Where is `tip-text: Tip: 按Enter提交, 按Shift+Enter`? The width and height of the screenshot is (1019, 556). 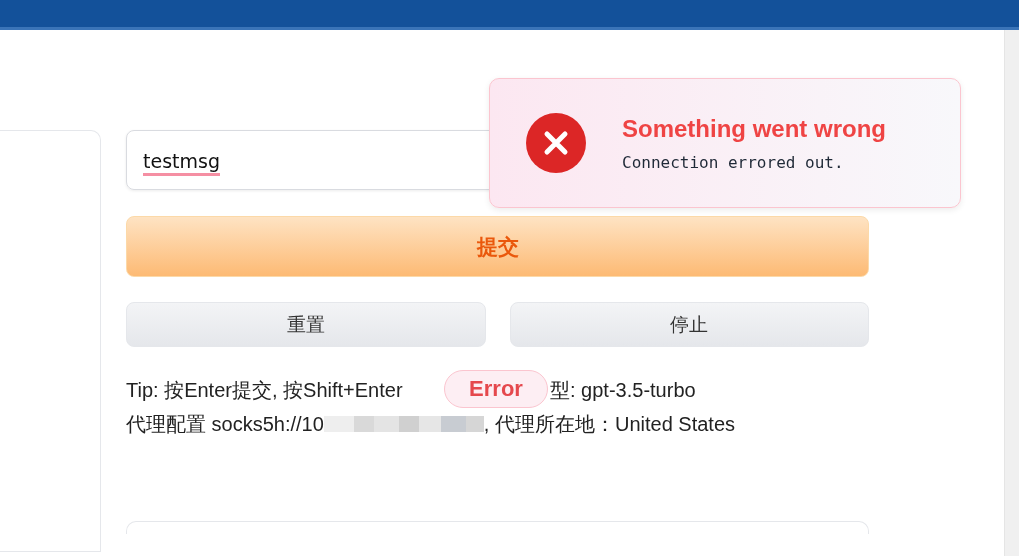
tip-text: Tip: 按Enter提交, 按Shift+Enter is located at coordinates (265, 390).